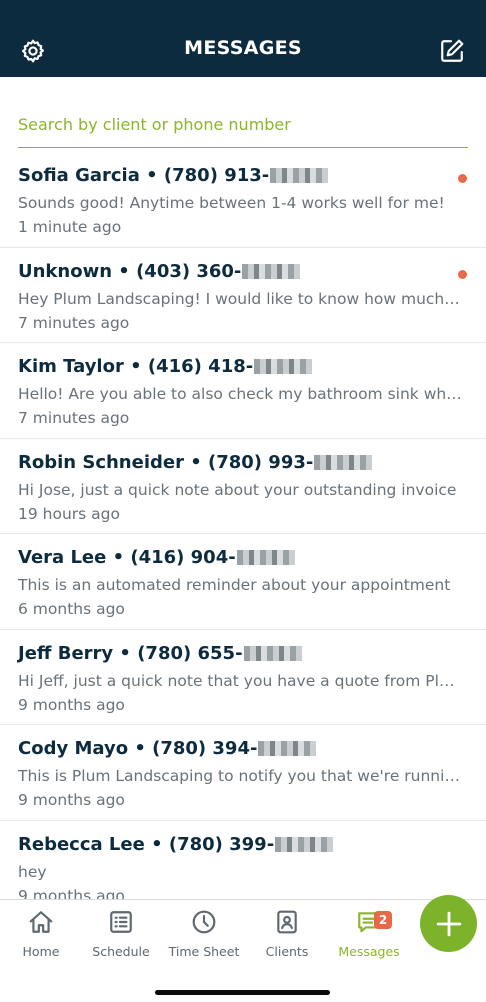  What do you see at coordinates (136, 366) in the screenshot?
I see `contact-name-text: Kim Taylor • (416) 418-` at bounding box center [136, 366].